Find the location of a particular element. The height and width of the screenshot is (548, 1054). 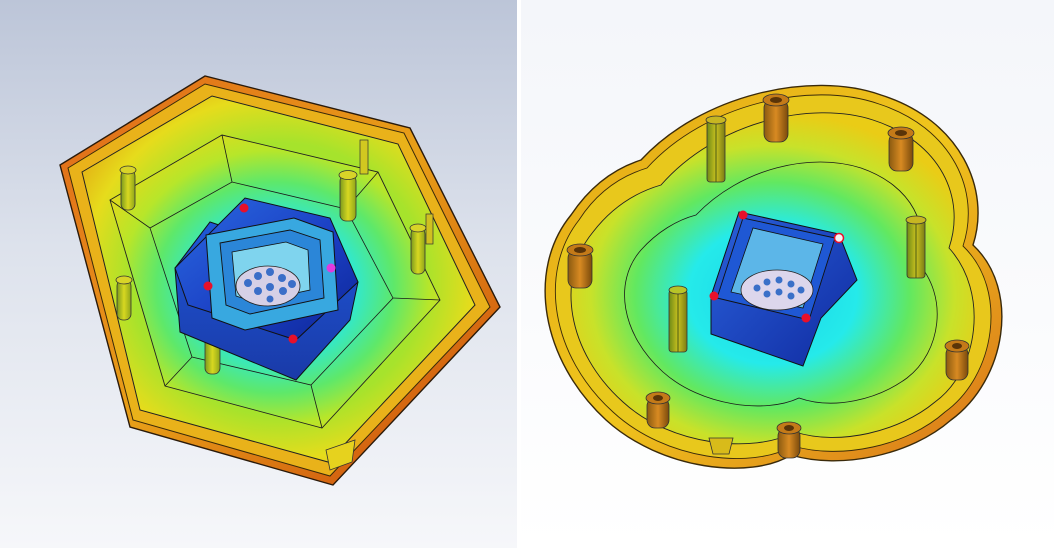

probe-marker-magenta is located at coordinates (331, 268).